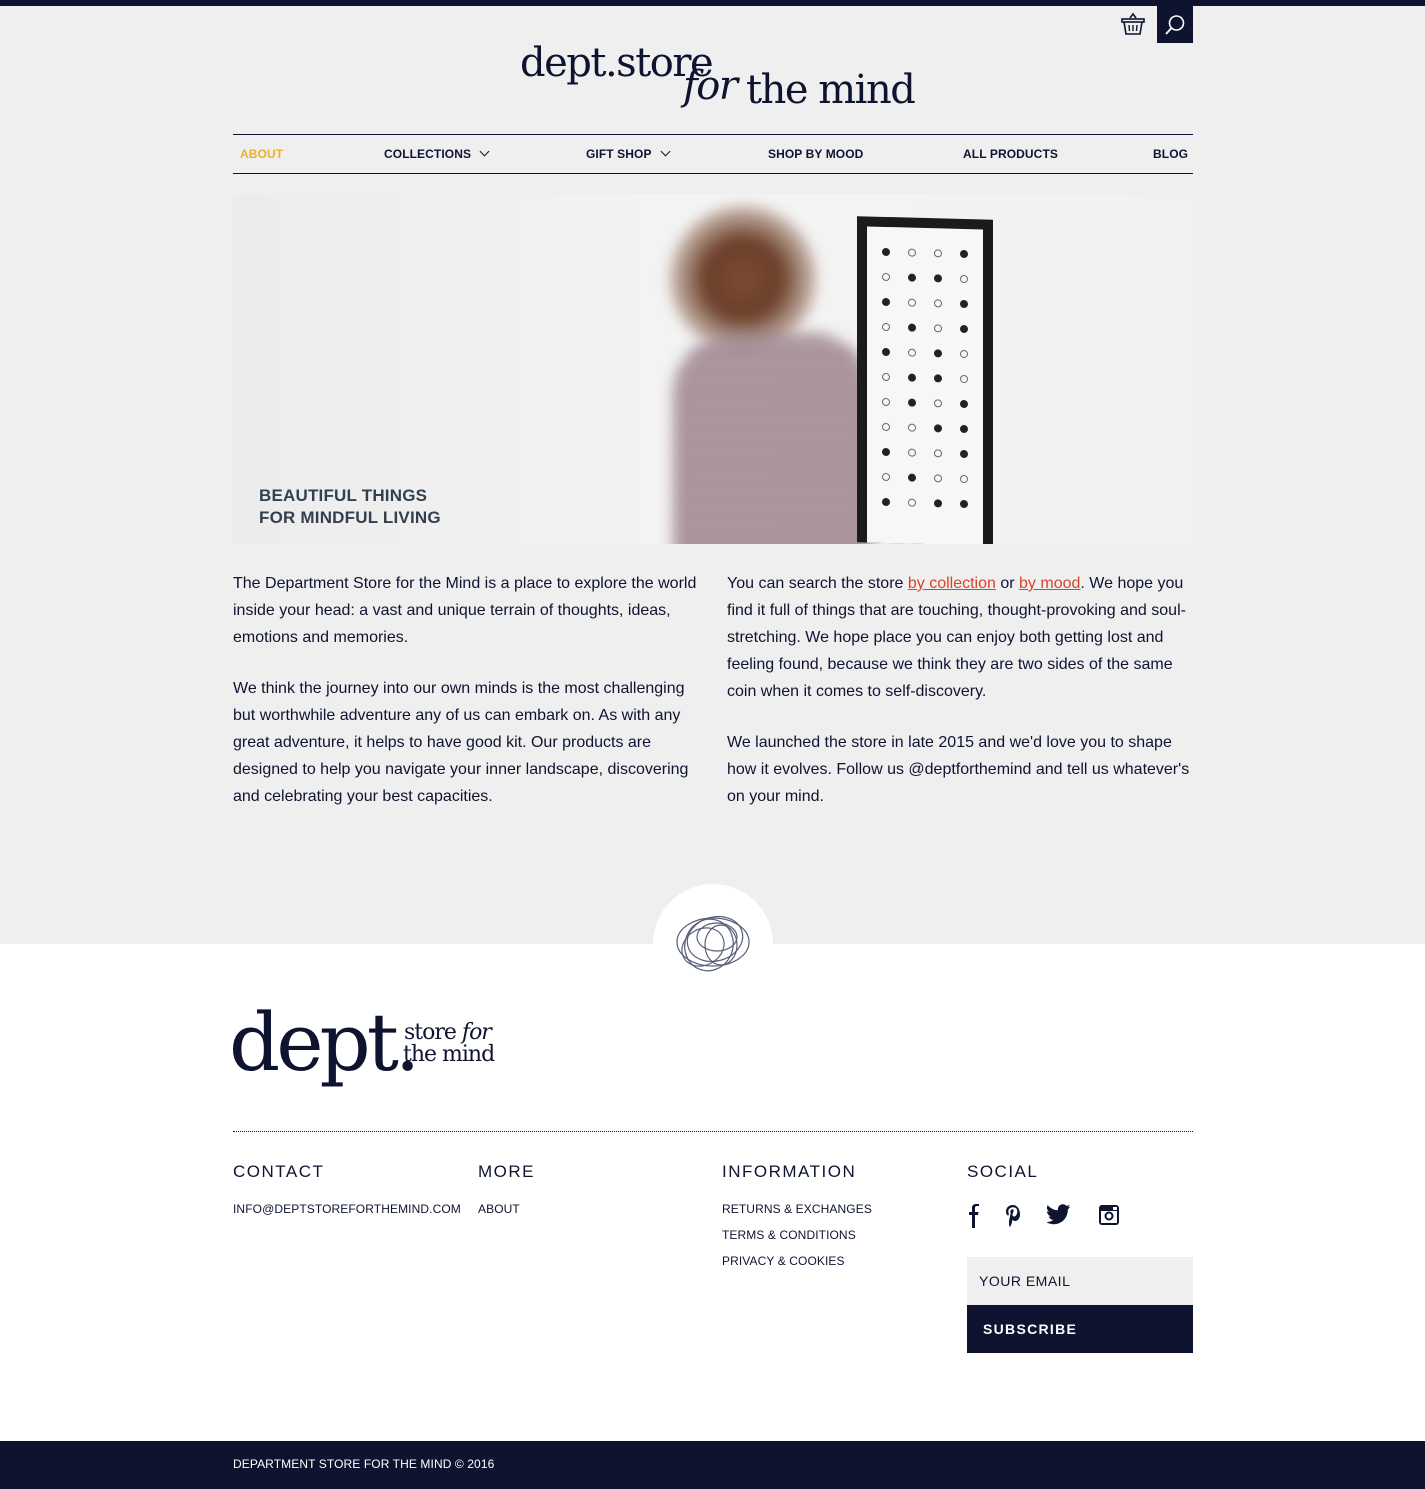  I want to click on footer-logo-dept: dept., so click(324, 1042).